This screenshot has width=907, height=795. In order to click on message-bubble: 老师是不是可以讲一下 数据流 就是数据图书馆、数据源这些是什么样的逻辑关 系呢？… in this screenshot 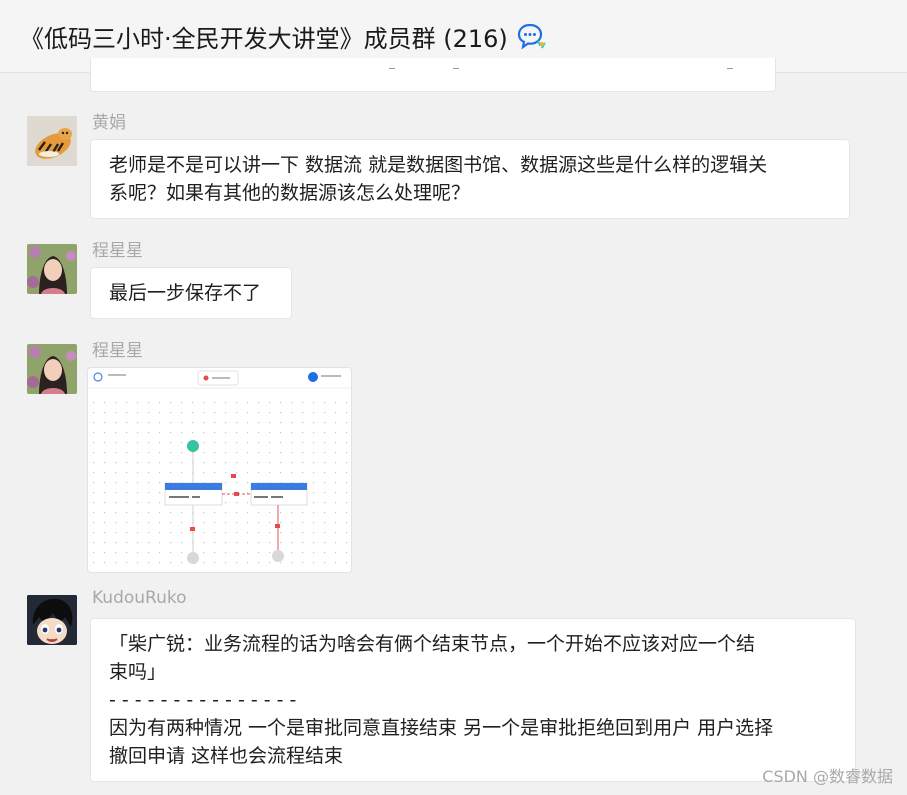, I will do `click(470, 179)`.